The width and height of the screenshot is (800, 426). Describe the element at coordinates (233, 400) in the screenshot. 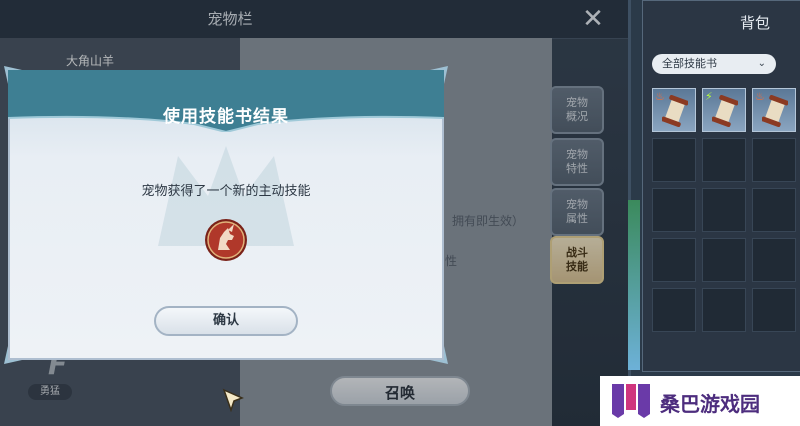

I see `cursor-icon` at that location.